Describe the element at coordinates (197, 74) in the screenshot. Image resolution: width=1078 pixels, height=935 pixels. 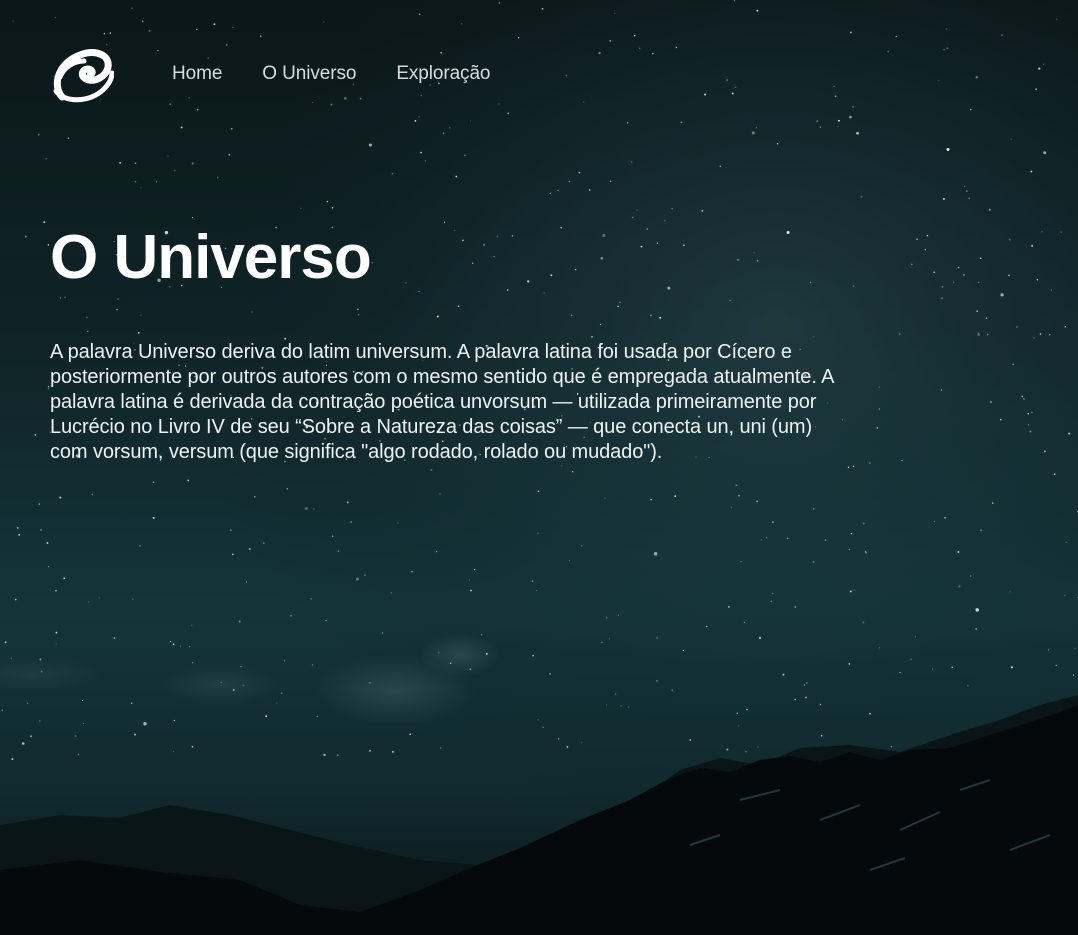
I see `nav-link-home: Home` at that location.